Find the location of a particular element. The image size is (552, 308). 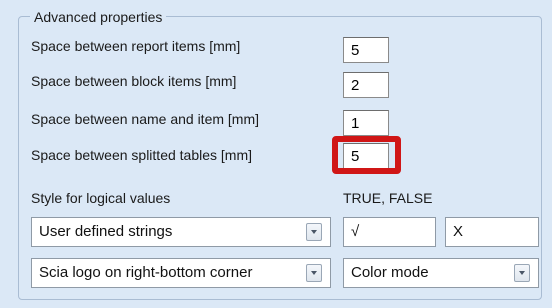

color-mode-select: Color mode is located at coordinates (441, 273).